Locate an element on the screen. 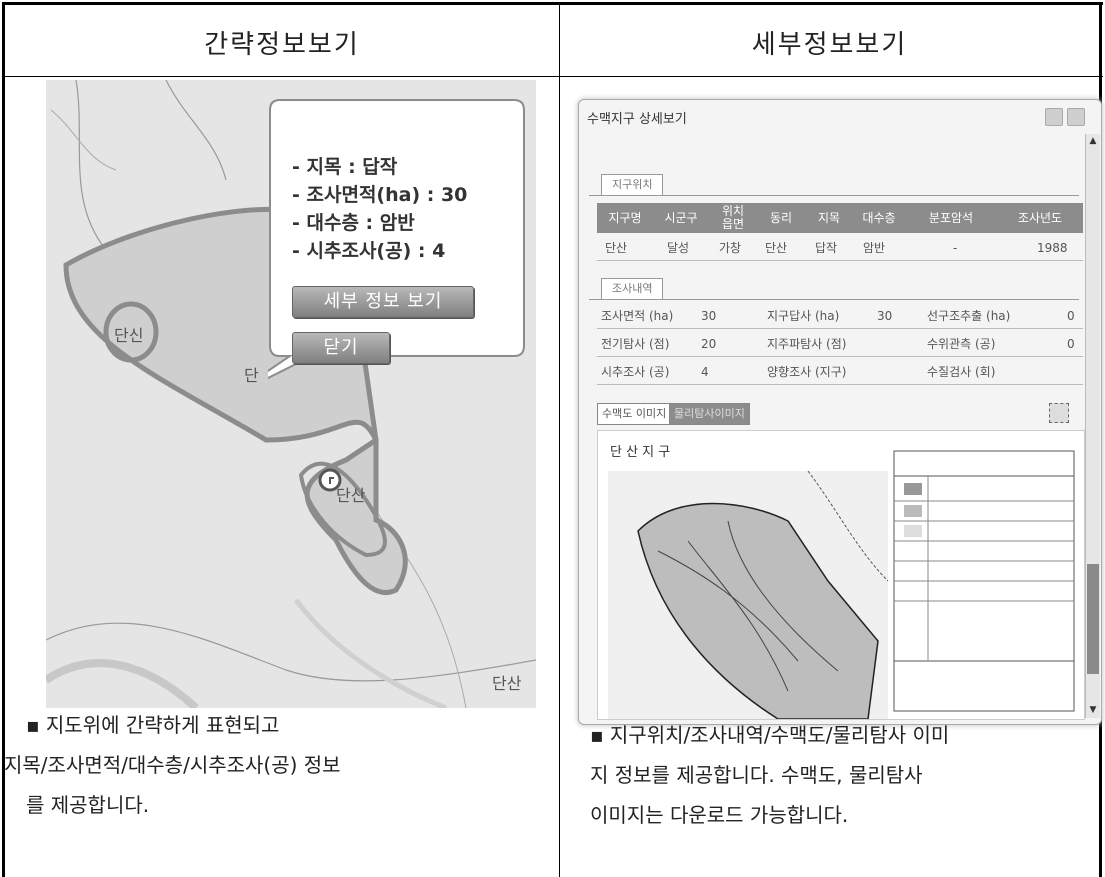 This screenshot has width=1105, height=877. survey-label: 선구조추출 (ha) is located at coordinates (969, 316).